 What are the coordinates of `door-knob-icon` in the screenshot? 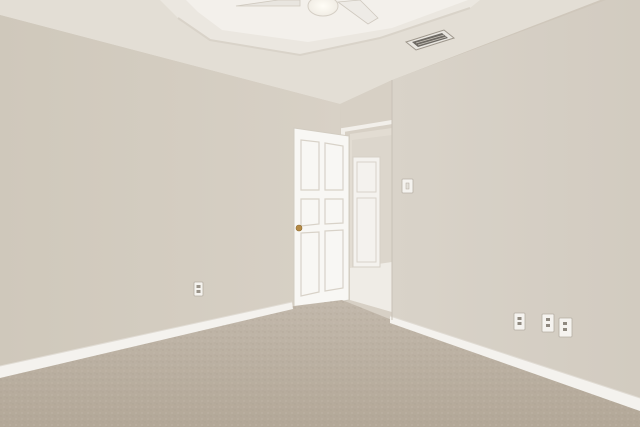 It's located at (299, 228).